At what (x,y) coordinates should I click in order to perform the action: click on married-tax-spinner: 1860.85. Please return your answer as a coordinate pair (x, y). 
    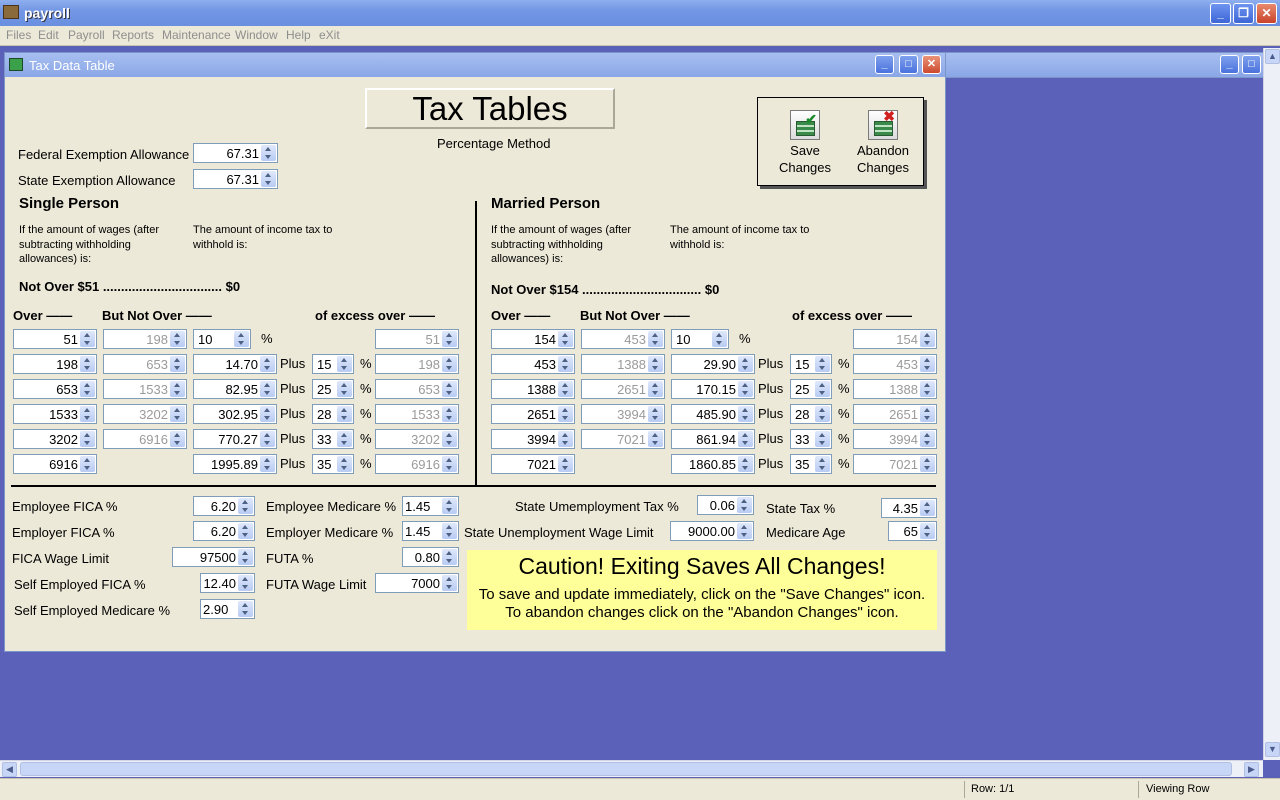
    Looking at the image, I should click on (713, 464).